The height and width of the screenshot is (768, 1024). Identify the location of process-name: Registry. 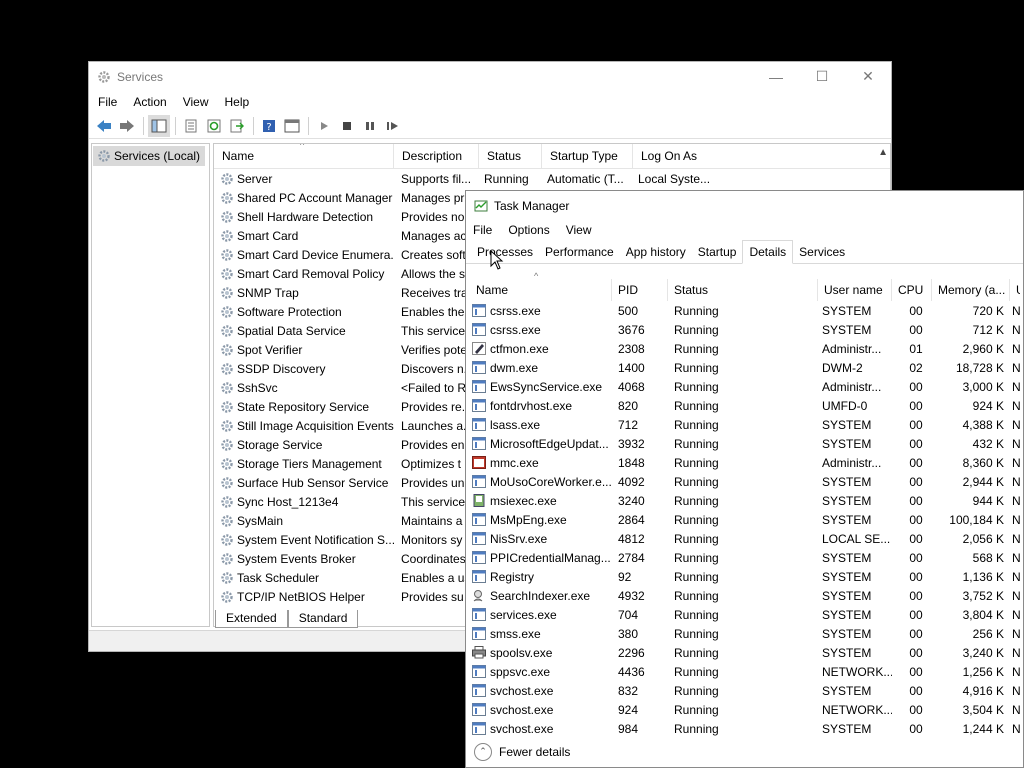
(512, 576).